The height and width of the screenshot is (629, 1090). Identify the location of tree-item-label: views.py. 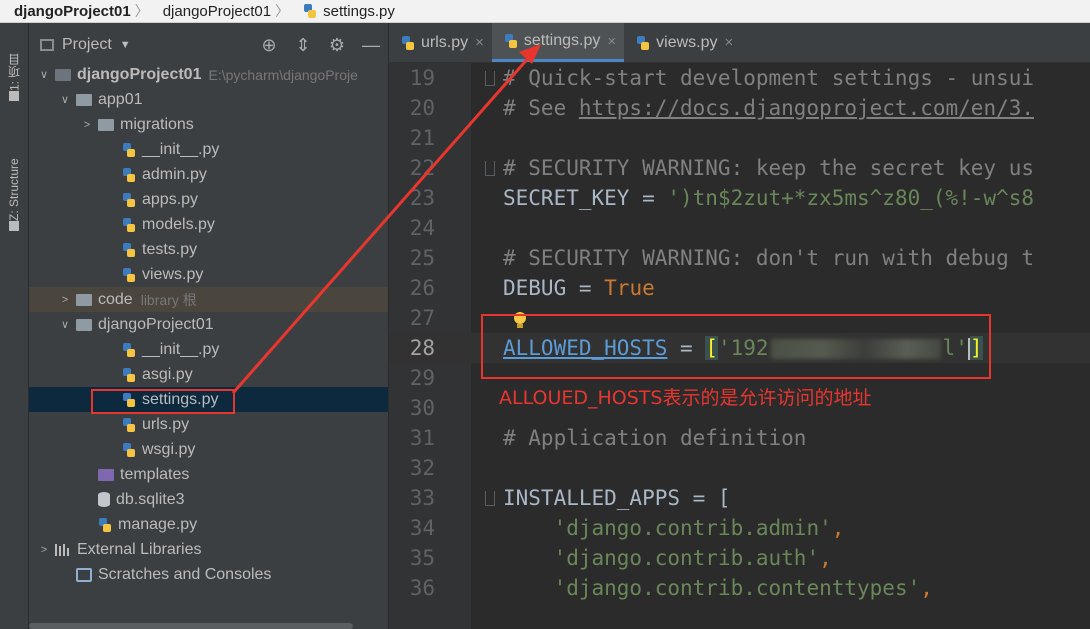
(173, 274).